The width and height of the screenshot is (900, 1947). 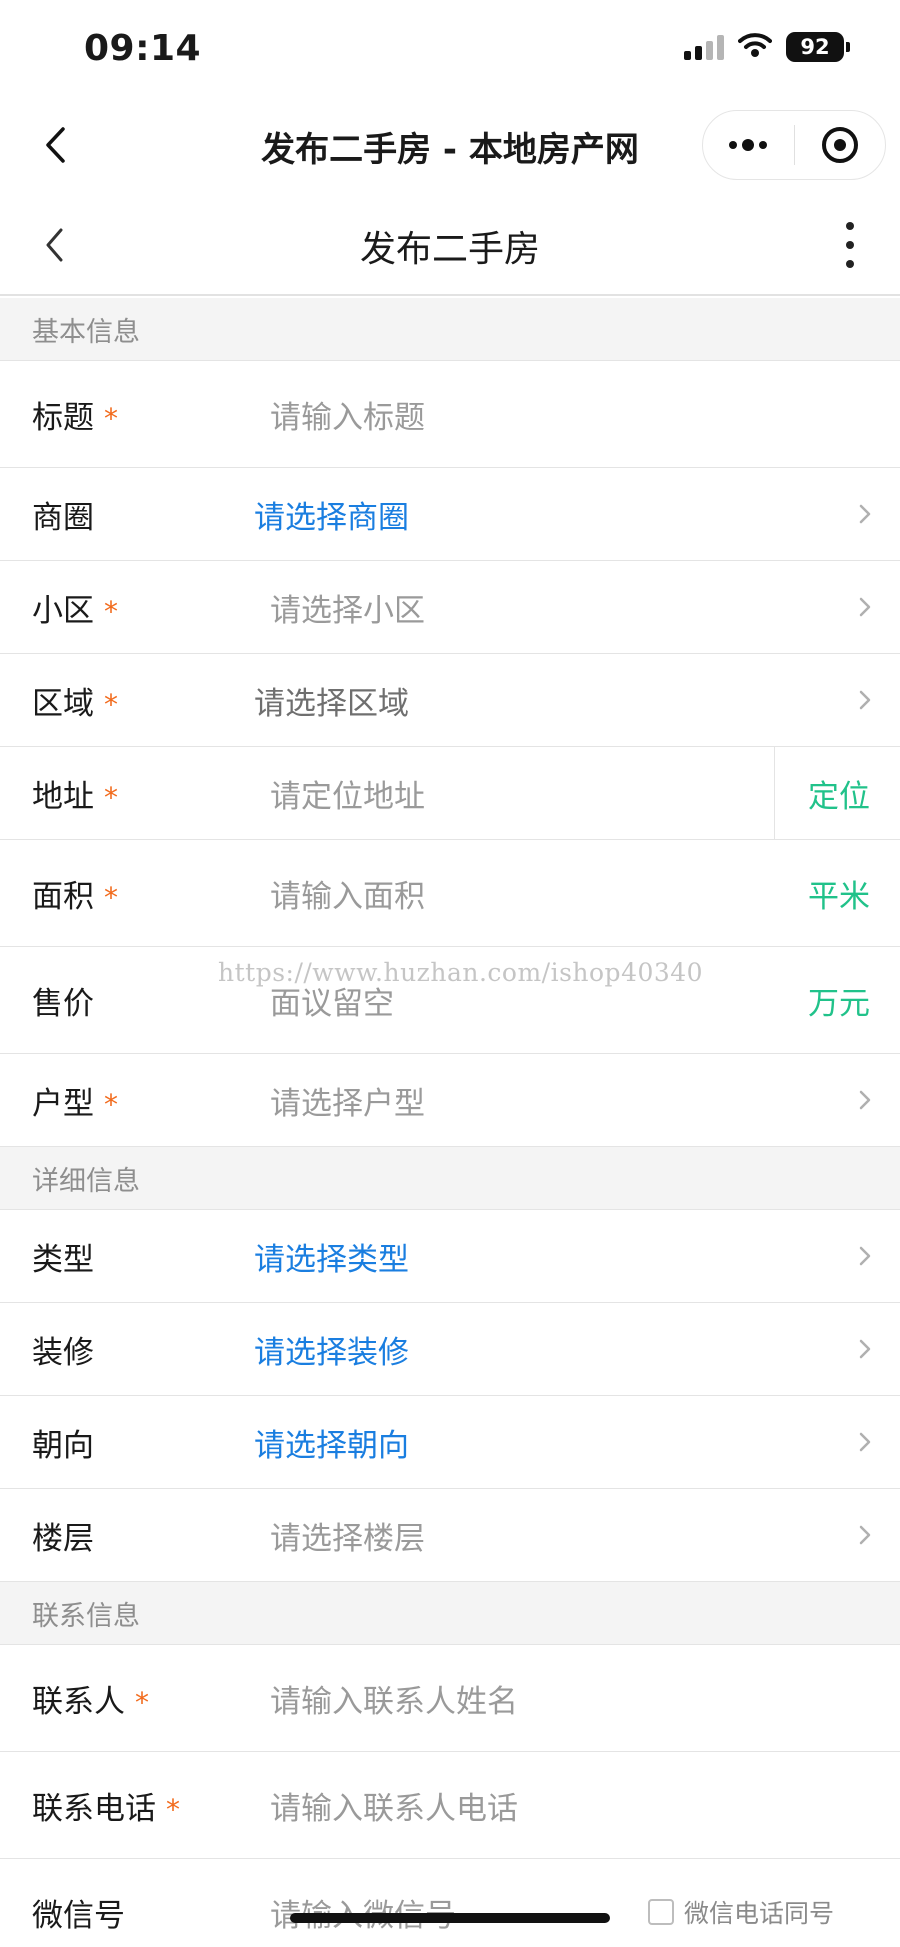 What do you see at coordinates (63, 1445) in the screenshot?
I see `field-label: 朝向` at bounding box center [63, 1445].